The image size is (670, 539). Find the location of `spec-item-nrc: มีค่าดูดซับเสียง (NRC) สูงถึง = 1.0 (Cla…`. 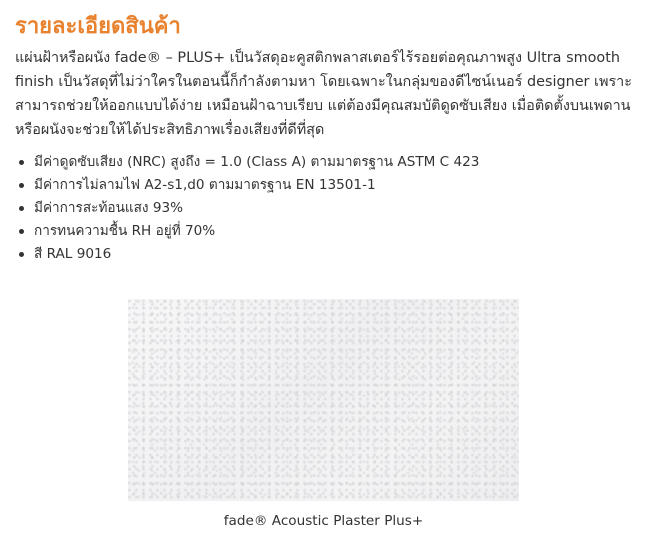

spec-item-nrc: มีค่าดูดซับเสียง (NRC) สูงถึง = 1.0 (Cla… is located at coordinates (247, 162).